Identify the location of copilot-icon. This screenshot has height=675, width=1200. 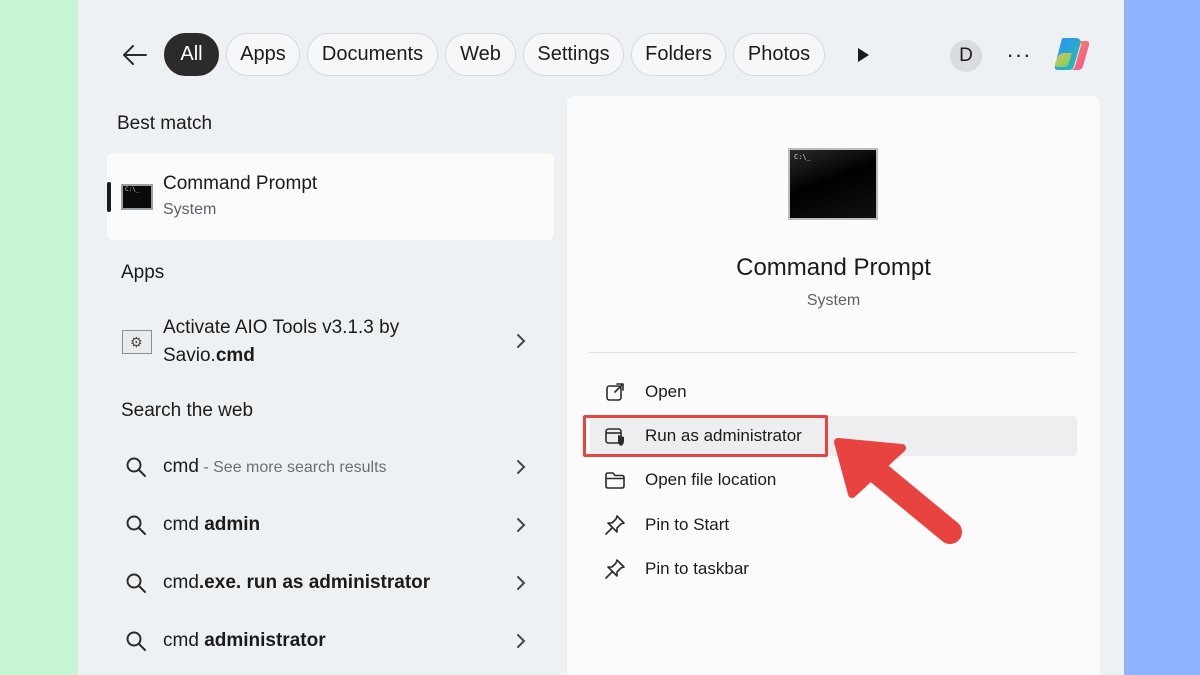
(1072, 55).